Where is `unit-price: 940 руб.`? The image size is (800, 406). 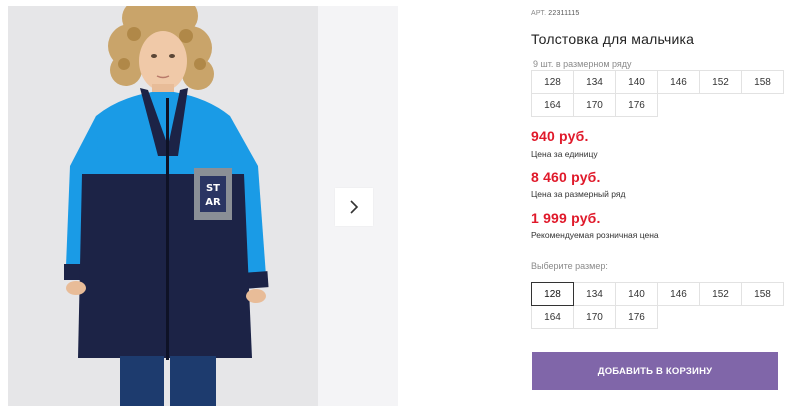 unit-price: 940 руб. is located at coordinates (560, 136).